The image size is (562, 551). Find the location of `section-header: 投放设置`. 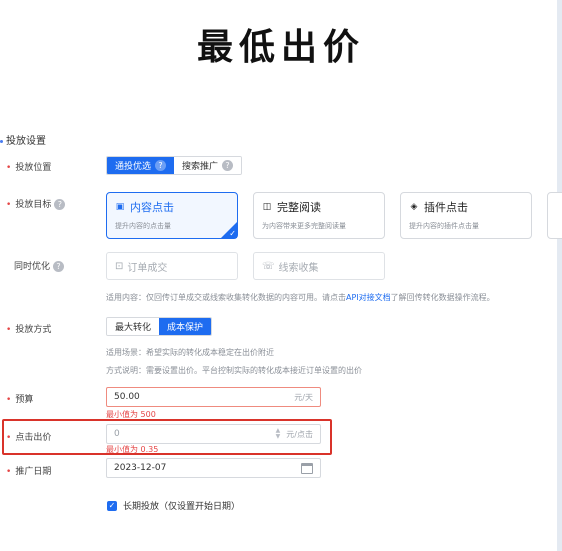

section-header: 投放设置 is located at coordinates (23, 139).